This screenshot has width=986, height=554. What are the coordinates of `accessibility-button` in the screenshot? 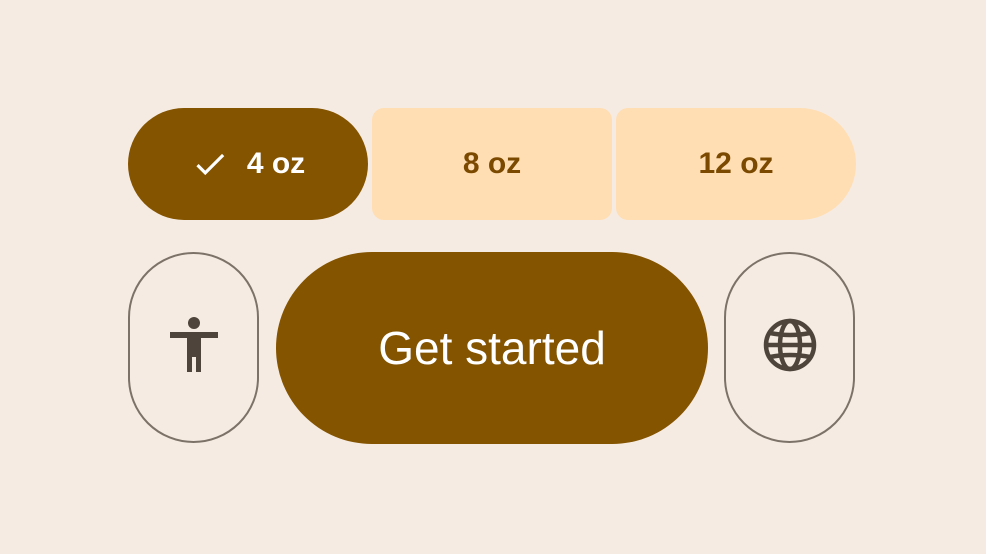 It's located at (193, 347).